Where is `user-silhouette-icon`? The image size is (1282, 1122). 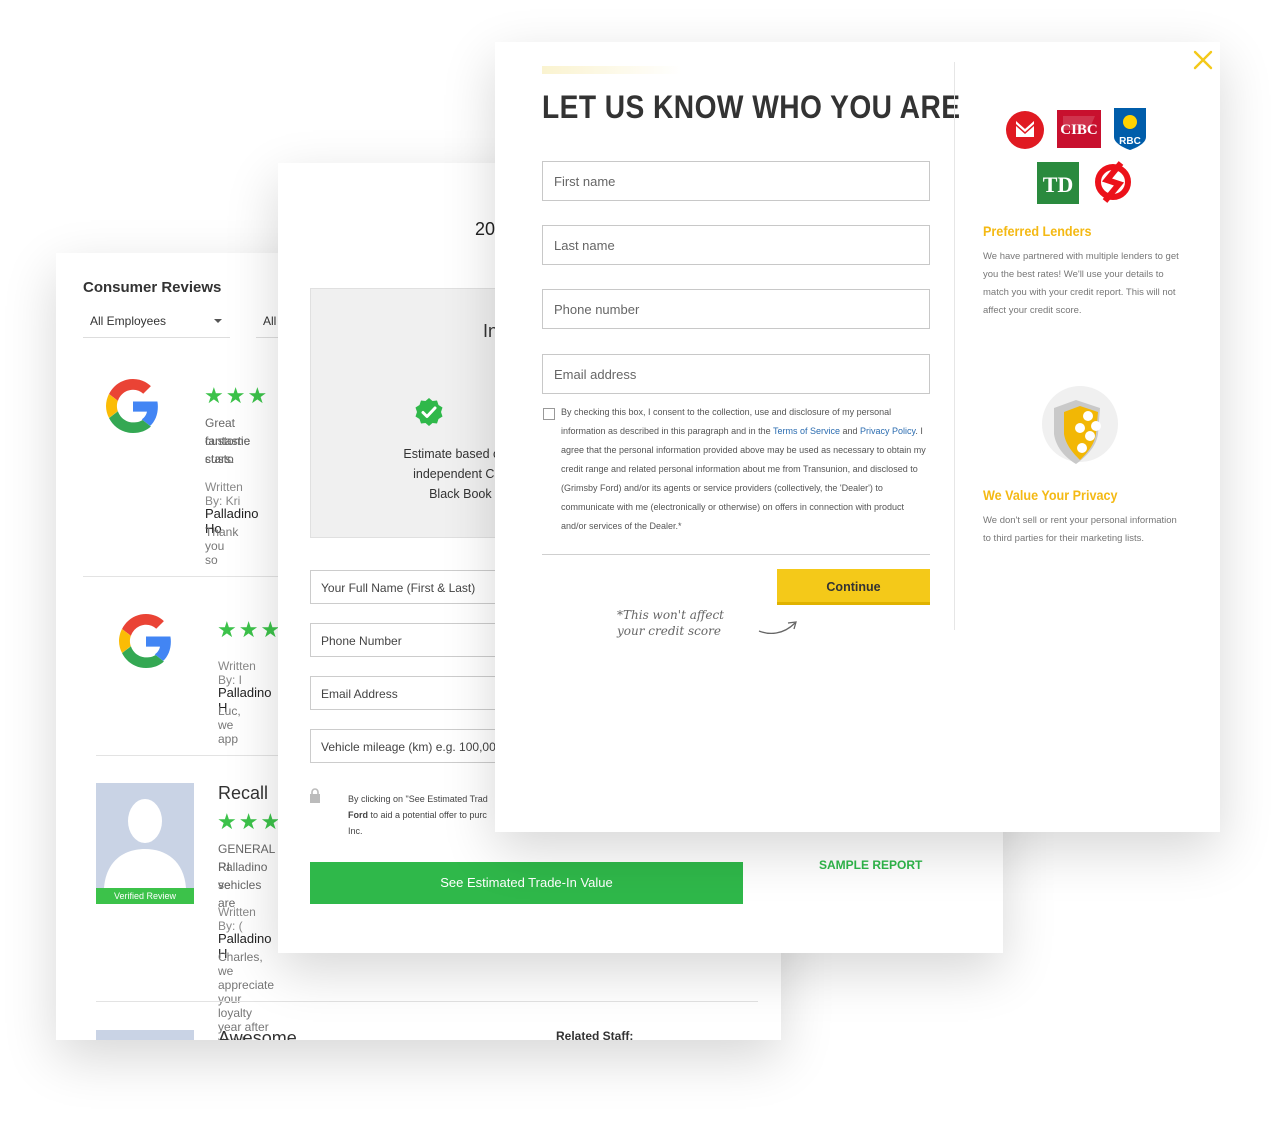 user-silhouette-icon is located at coordinates (145, 843).